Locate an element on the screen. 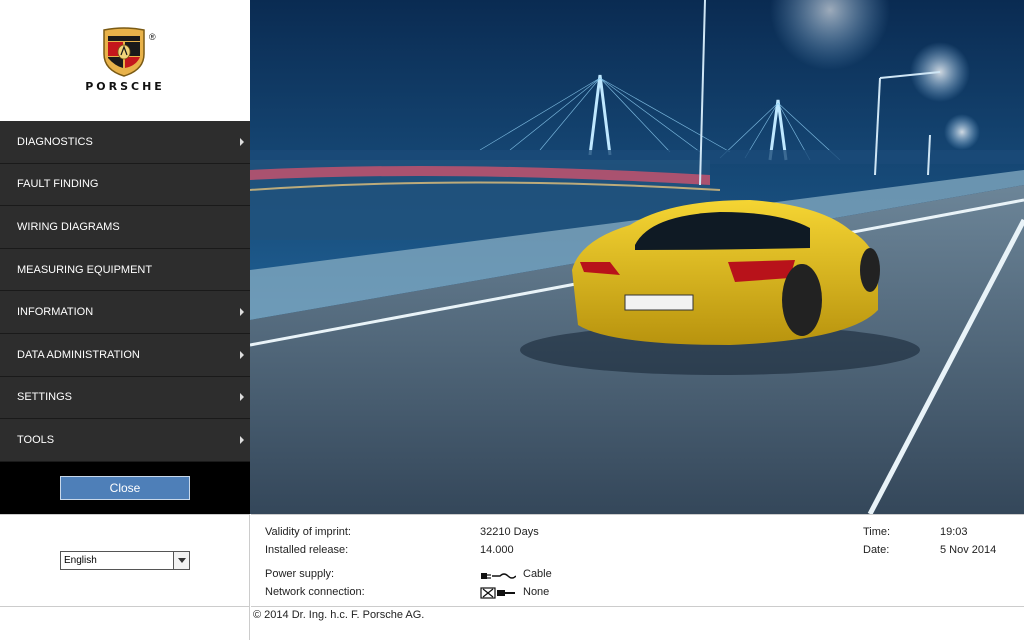 This screenshot has width=1024, height=640. menu-item-label: INFORMATION is located at coordinates (55, 312).